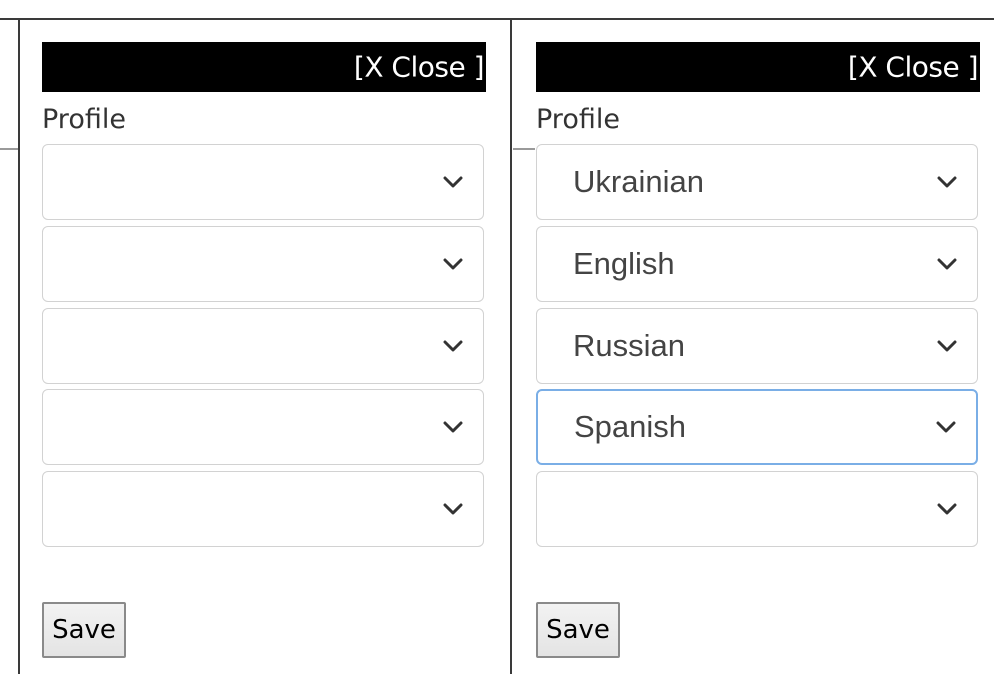  I want to click on select-value: English, so click(624, 263).